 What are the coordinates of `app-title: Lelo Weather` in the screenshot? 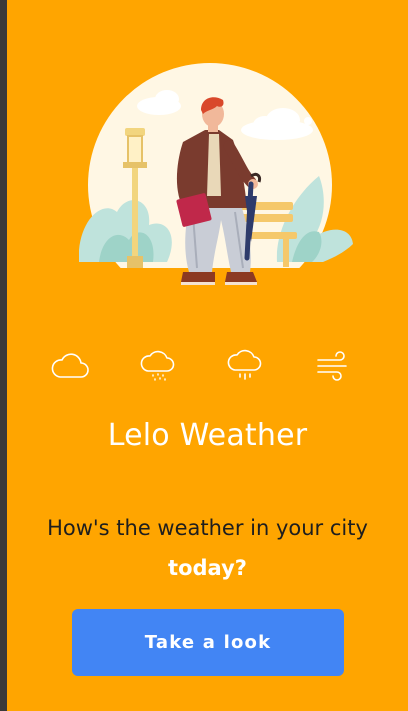 It's located at (207, 435).